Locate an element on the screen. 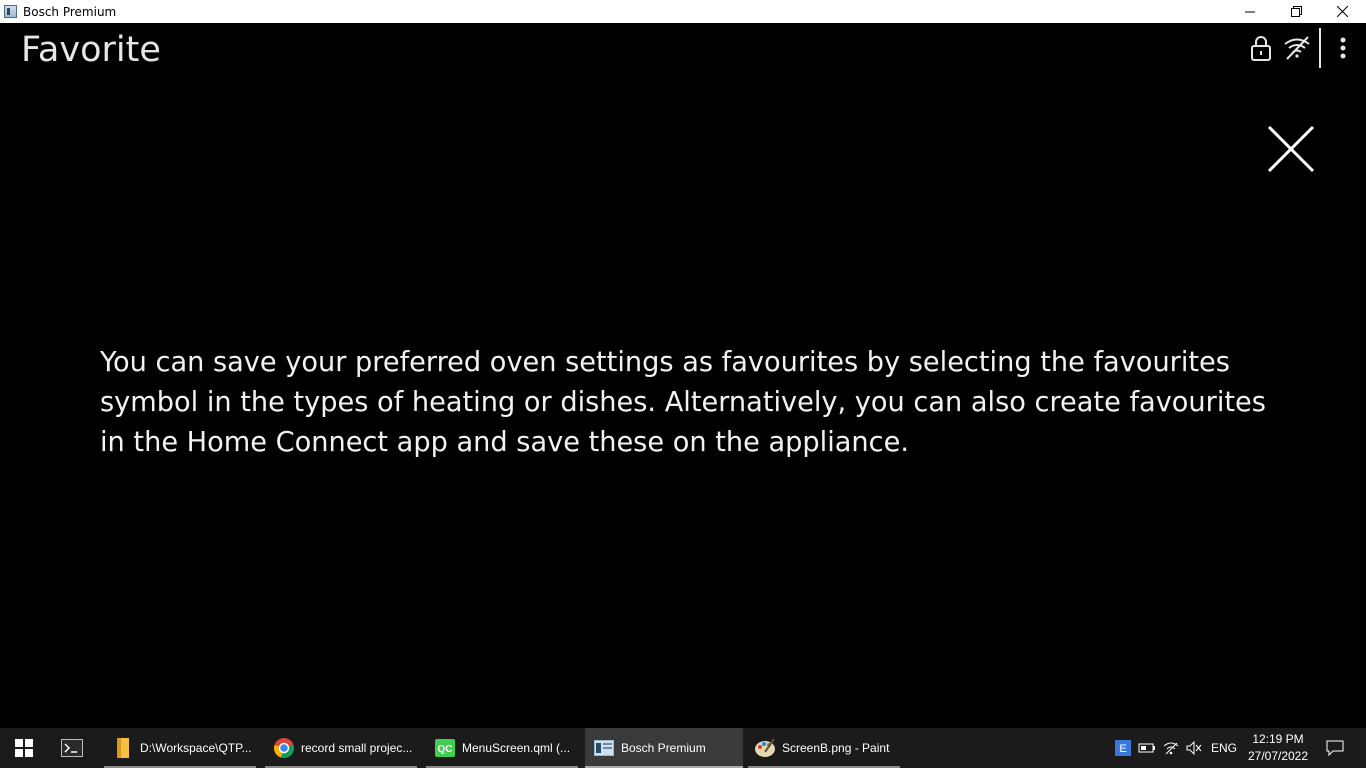 The image size is (1366, 768). tray-app-icon: E is located at coordinates (1123, 748).